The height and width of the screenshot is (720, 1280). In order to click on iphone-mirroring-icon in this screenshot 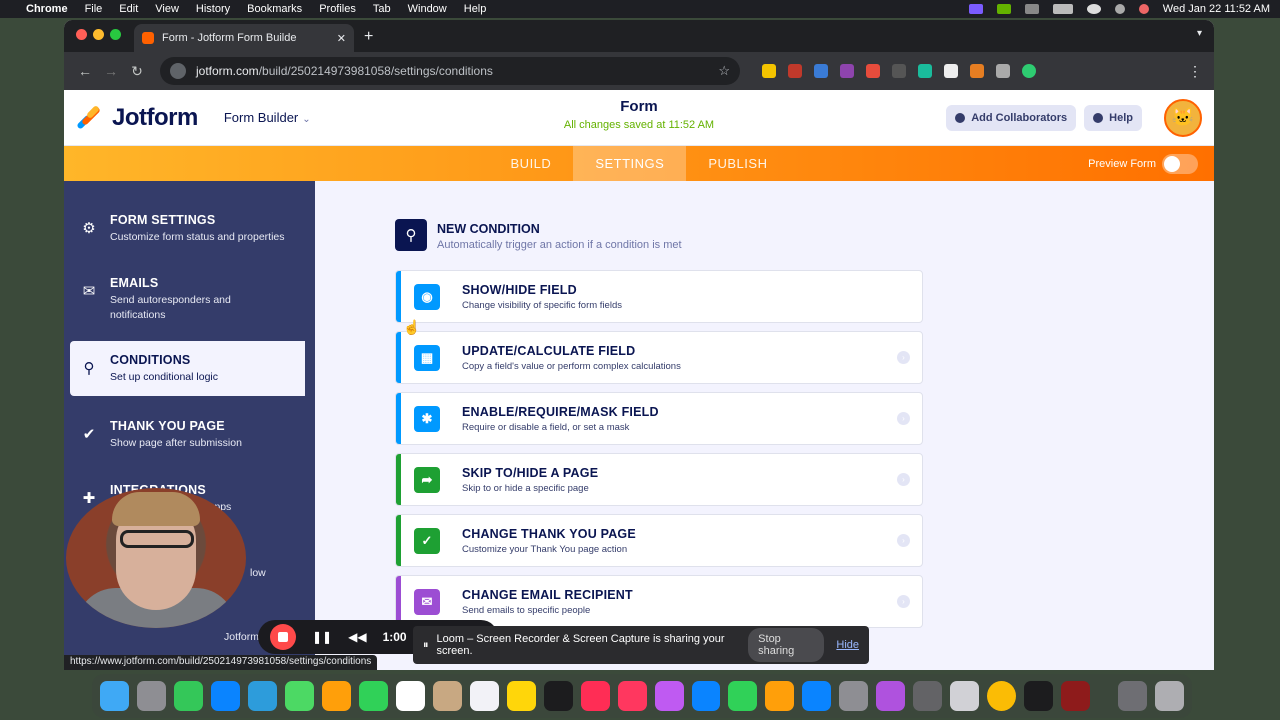, I will do `click(928, 696)`.